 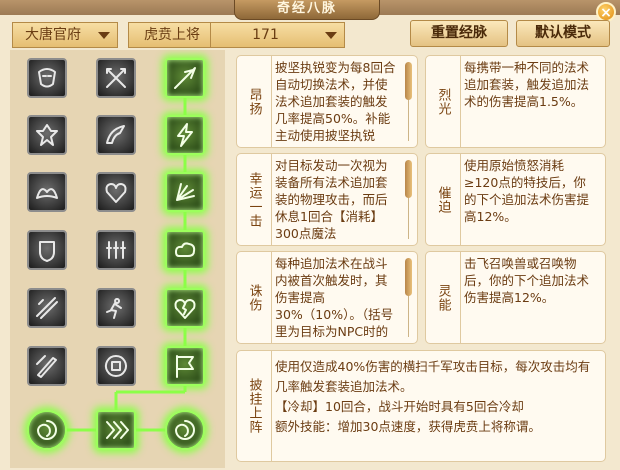 I want to click on close-button: ×, so click(x=606, y=12).